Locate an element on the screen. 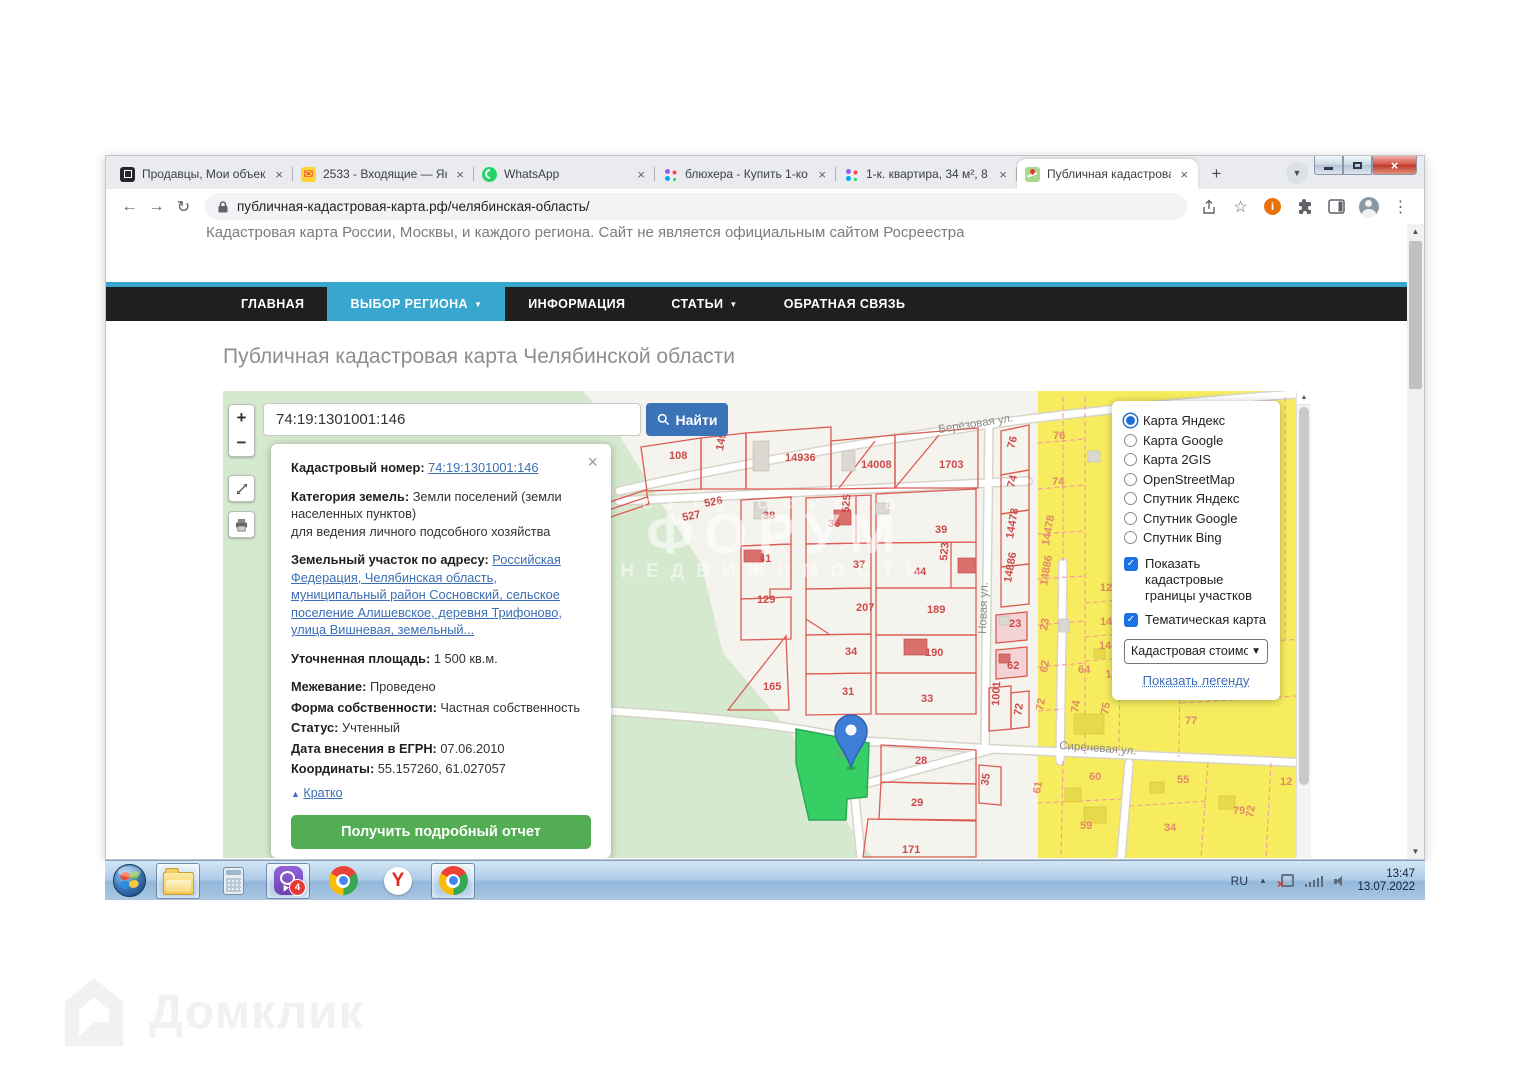 The height and width of the screenshot is (1080, 1527). thematic-select: Кадастровая стоимость уч ▼ is located at coordinates (1196, 651).